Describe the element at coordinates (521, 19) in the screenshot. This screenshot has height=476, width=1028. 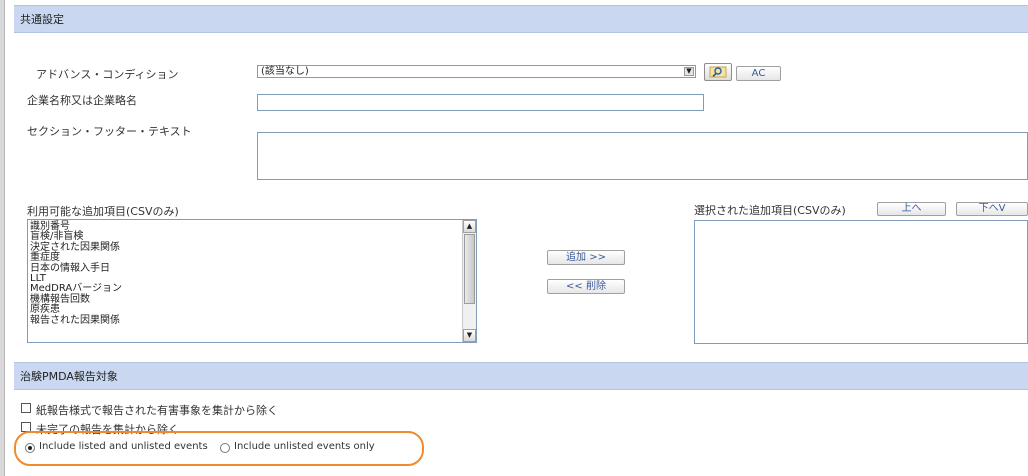
I see `common-settings-header: 共通設定` at that location.